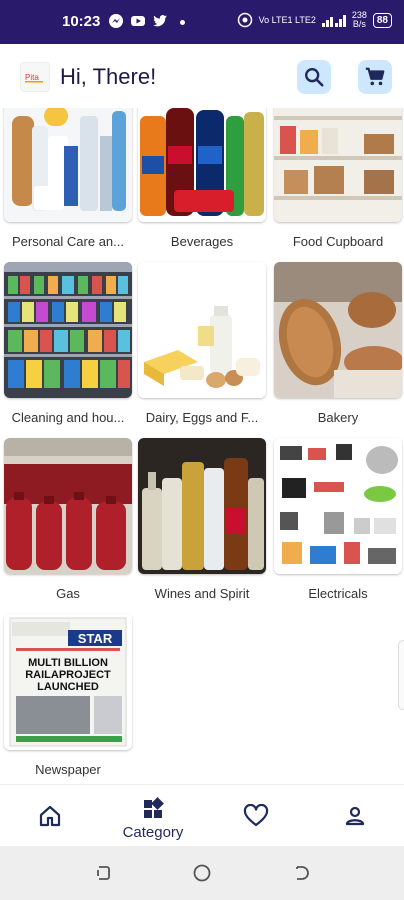 The height and width of the screenshot is (900, 404). I want to click on cart-icon, so click(375, 76).